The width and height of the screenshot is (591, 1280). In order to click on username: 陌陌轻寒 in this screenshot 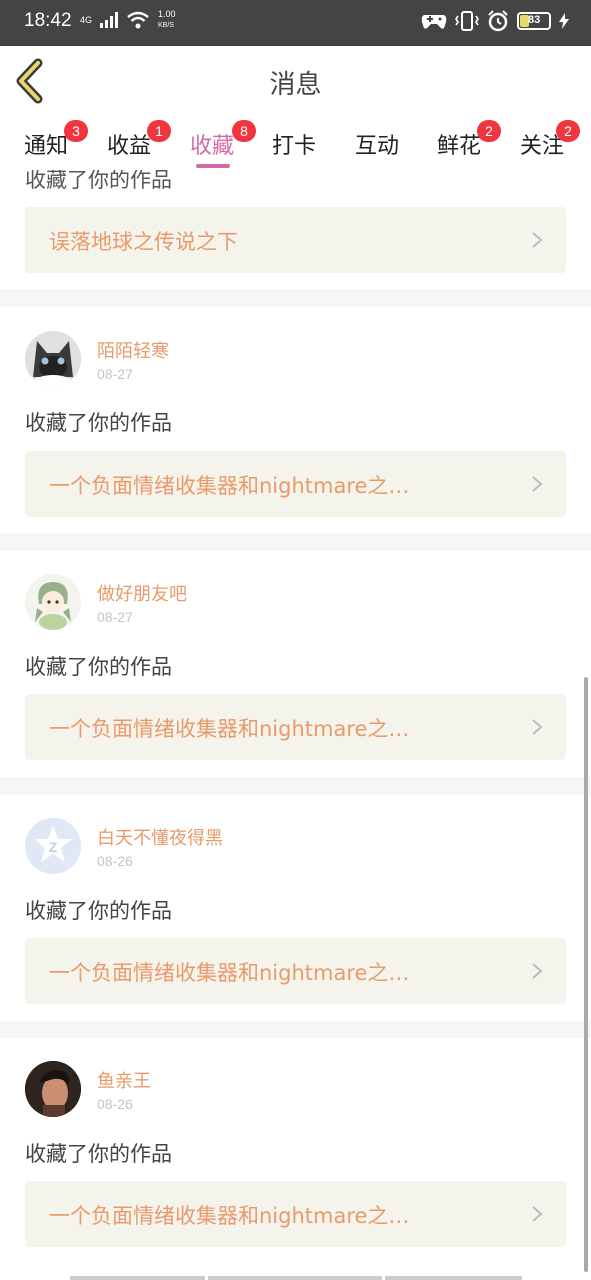, I will do `click(133, 350)`.